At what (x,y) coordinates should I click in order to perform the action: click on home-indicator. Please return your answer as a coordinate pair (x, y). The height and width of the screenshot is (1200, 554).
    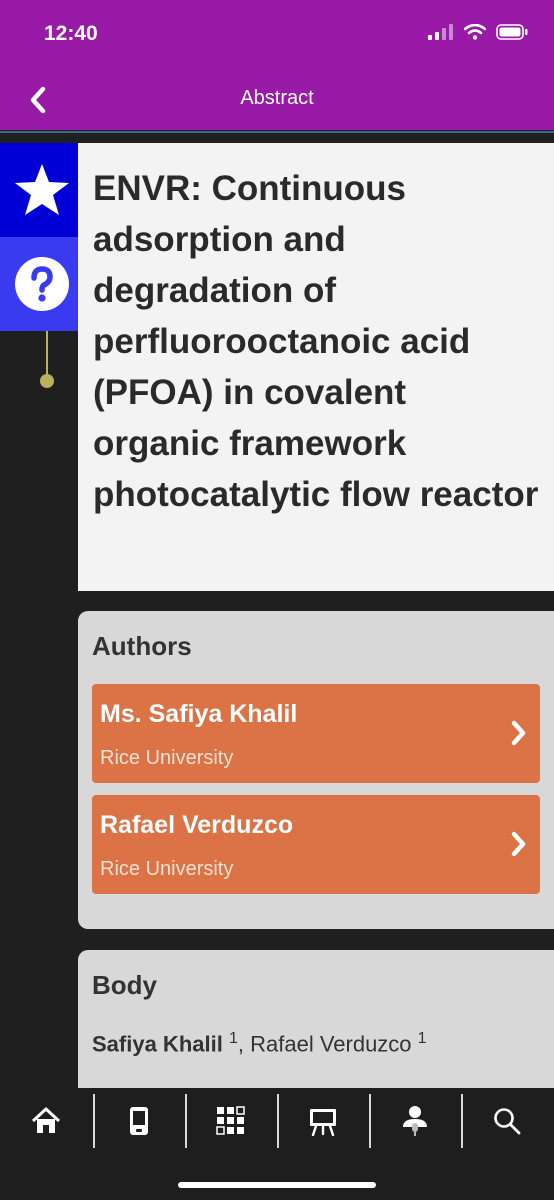
    Looking at the image, I should click on (277, 1185).